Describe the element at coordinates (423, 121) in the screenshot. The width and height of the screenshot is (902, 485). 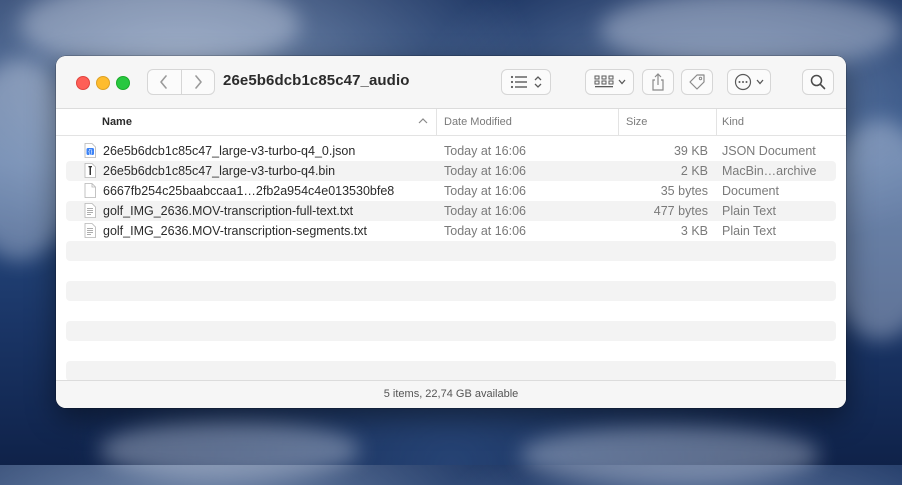
I see `sort-ascending-icon` at that location.